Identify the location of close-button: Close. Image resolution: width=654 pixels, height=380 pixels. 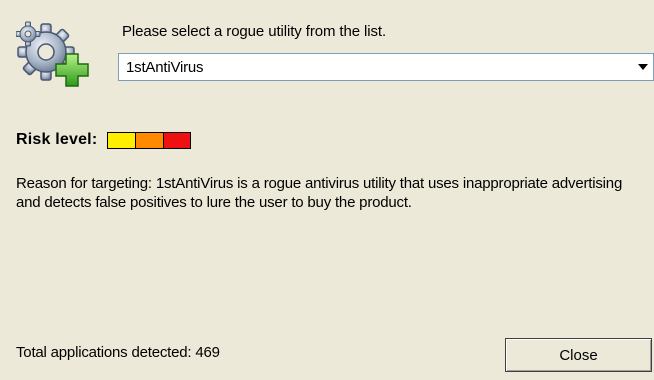
(578, 355).